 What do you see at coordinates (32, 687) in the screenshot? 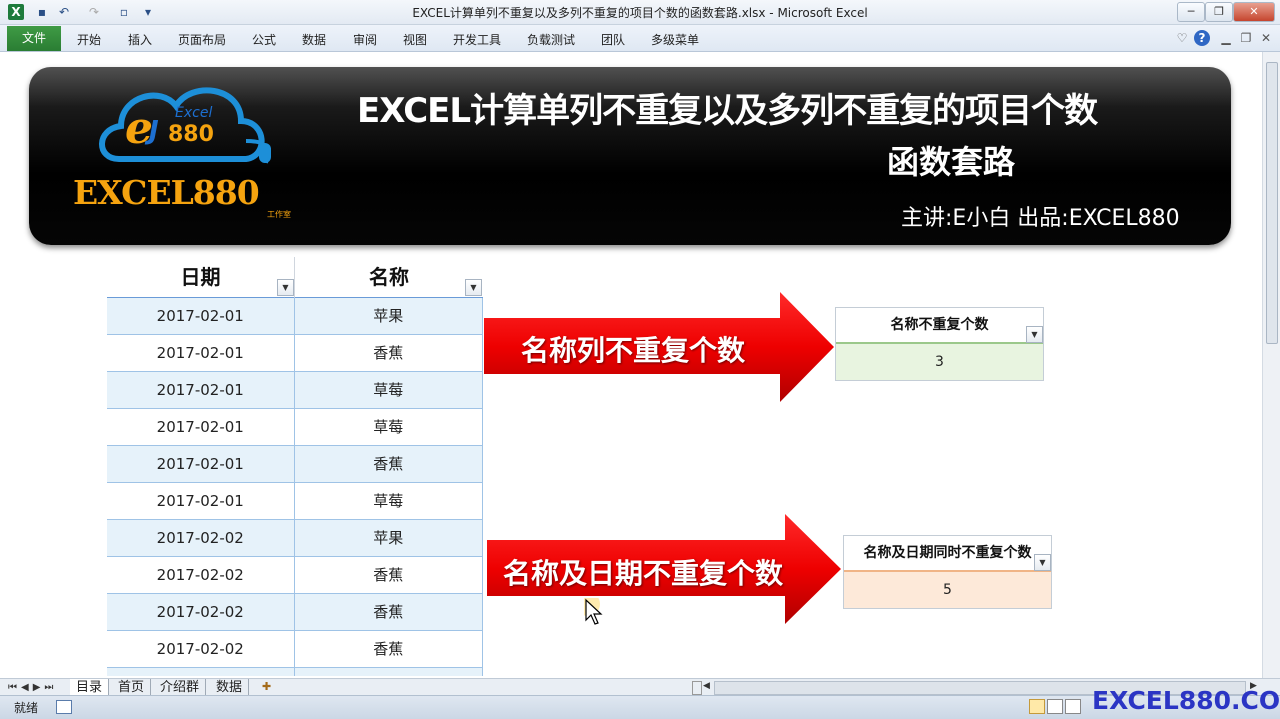
I see `sheet-nav-arrows-icon: ⏮◀▶⏭` at bounding box center [32, 687].